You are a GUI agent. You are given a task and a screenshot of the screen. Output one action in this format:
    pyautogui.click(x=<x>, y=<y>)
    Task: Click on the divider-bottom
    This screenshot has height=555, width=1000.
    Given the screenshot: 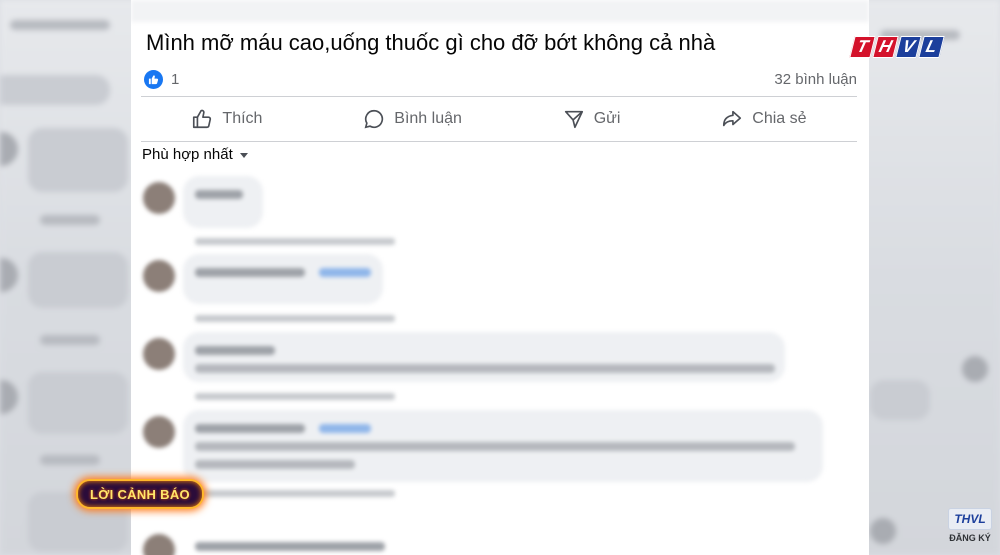 What is the action you would take?
    pyautogui.click(x=499, y=141)
    